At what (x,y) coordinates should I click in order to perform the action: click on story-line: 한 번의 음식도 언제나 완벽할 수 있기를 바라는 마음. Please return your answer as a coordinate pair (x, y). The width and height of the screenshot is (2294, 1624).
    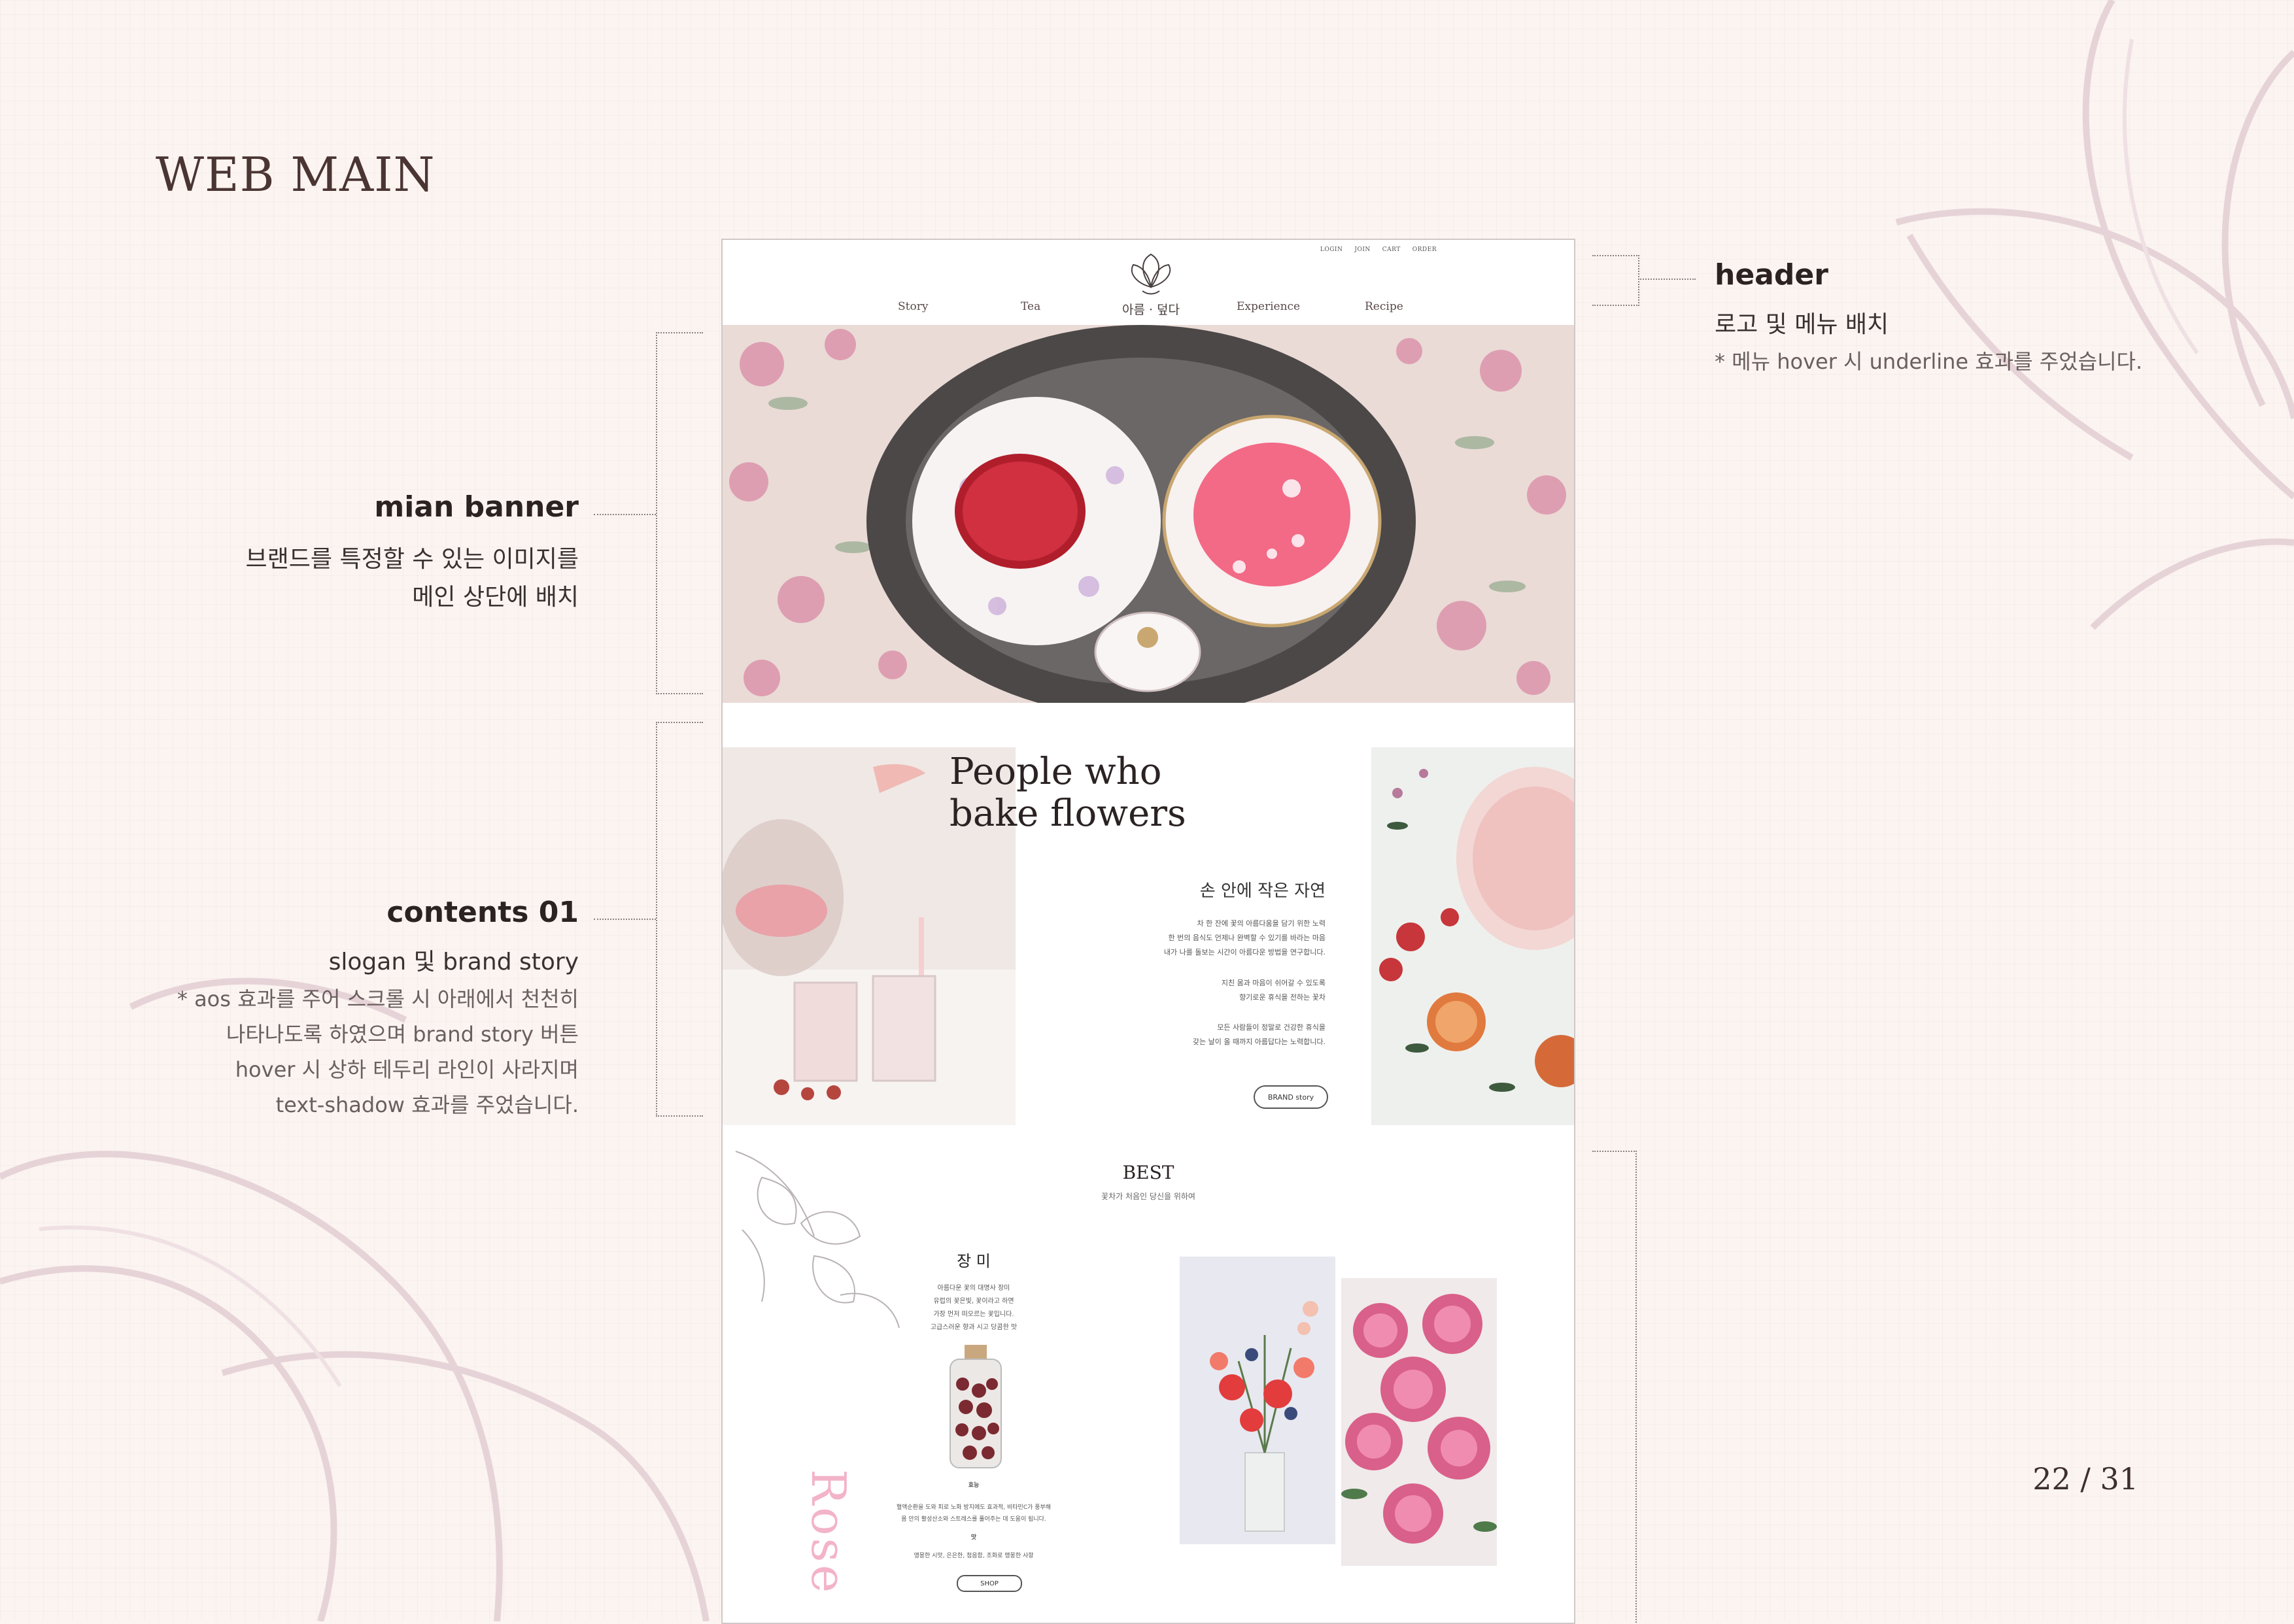
    Looking at the image, I should click on (1247, 938).